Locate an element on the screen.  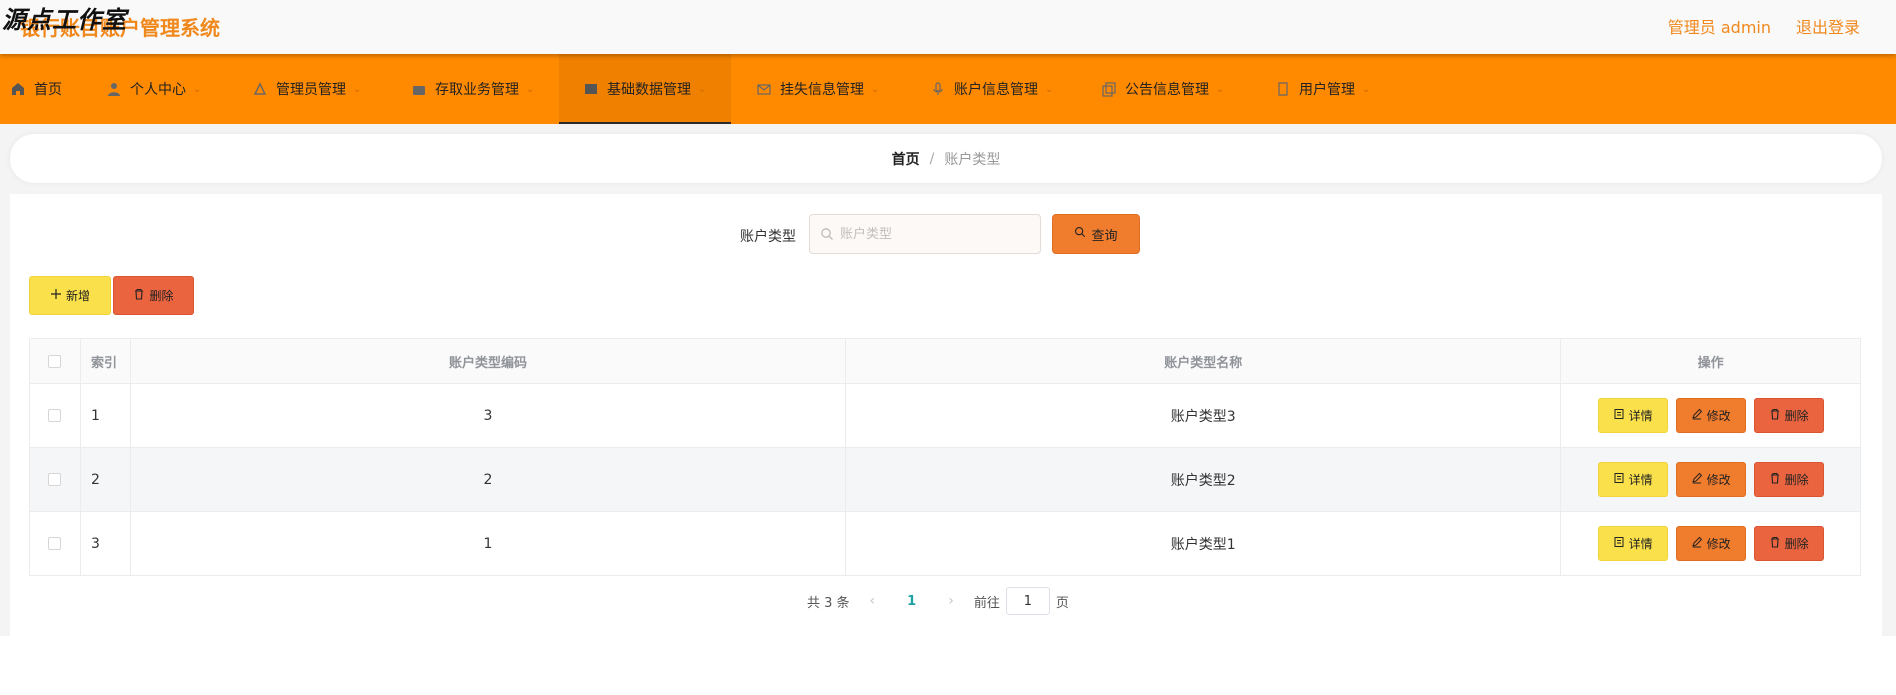
row-index: 3 is located at coordinates (104, 543).